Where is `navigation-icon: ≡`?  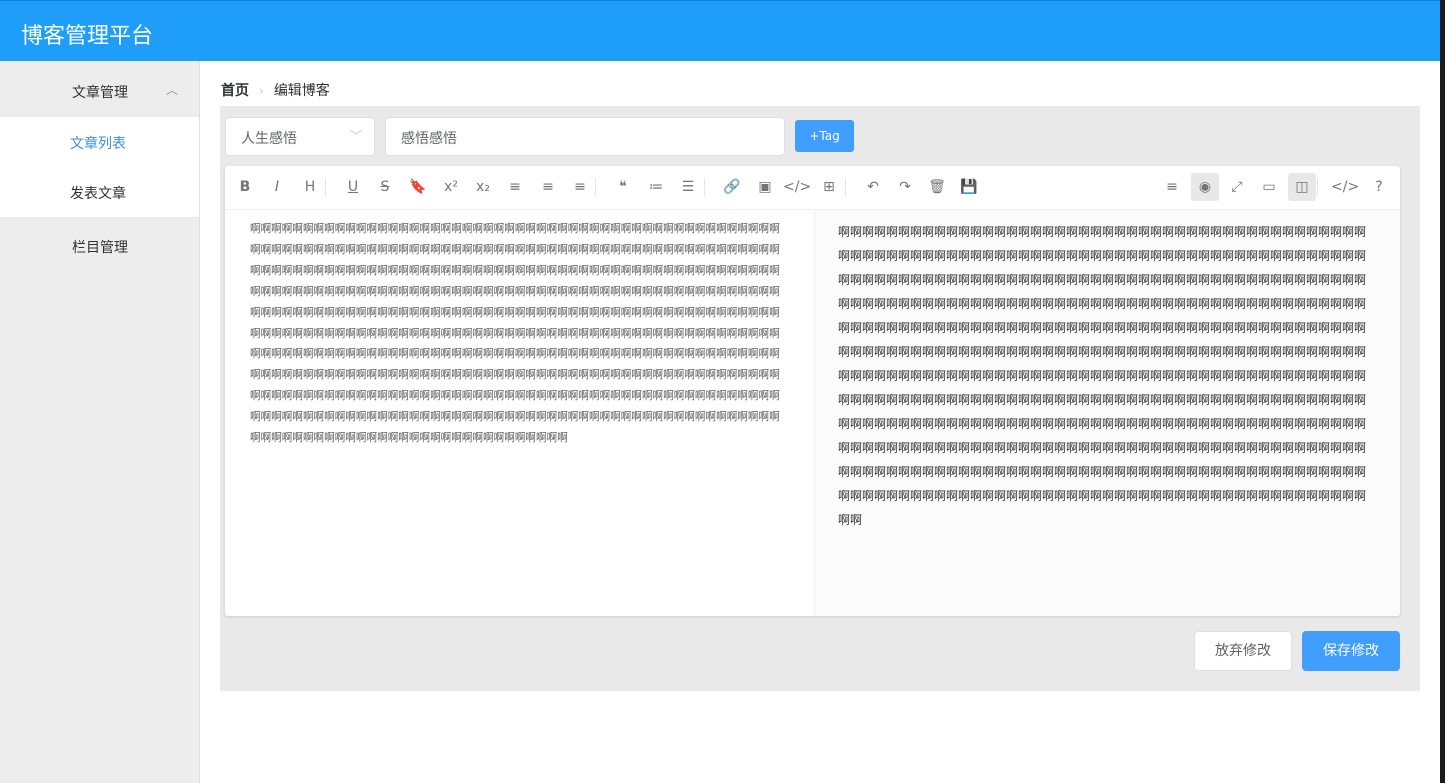 navigation-icon: ≡ is located at coordinates (1172, 187).